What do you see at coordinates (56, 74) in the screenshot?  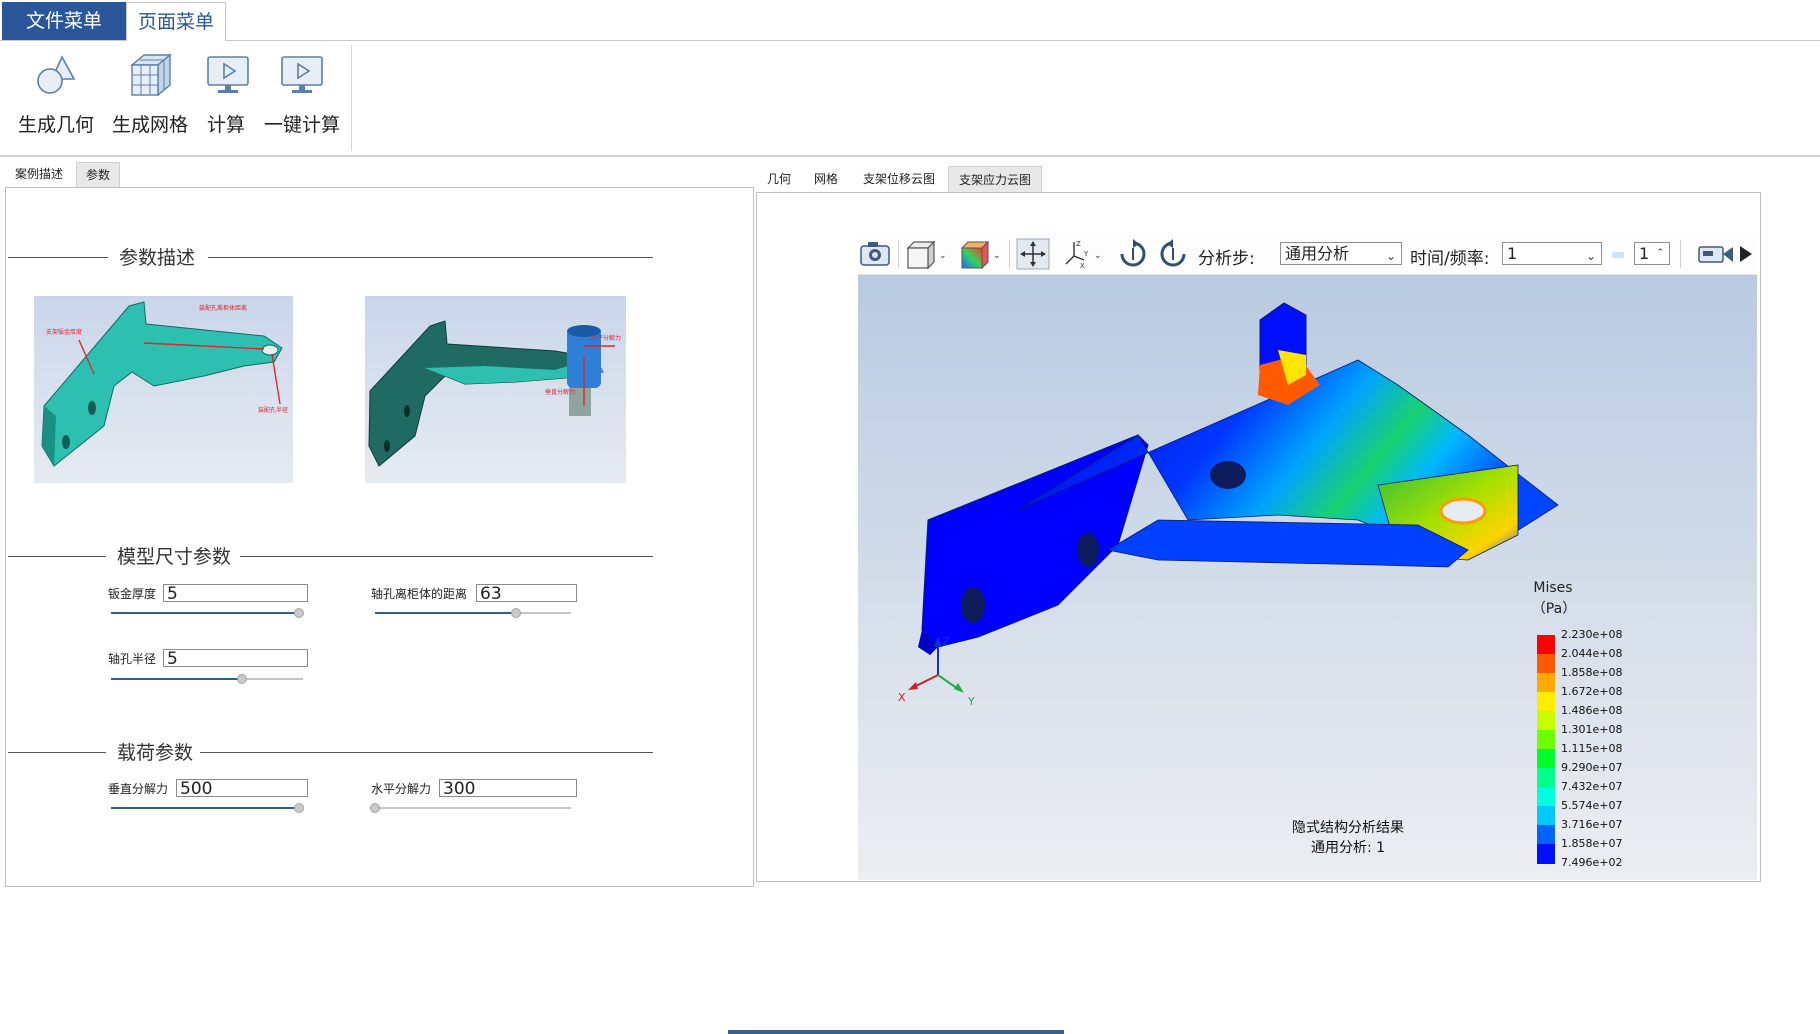 I see `geometry-shapes-icon` at bounding box center [56, 74].